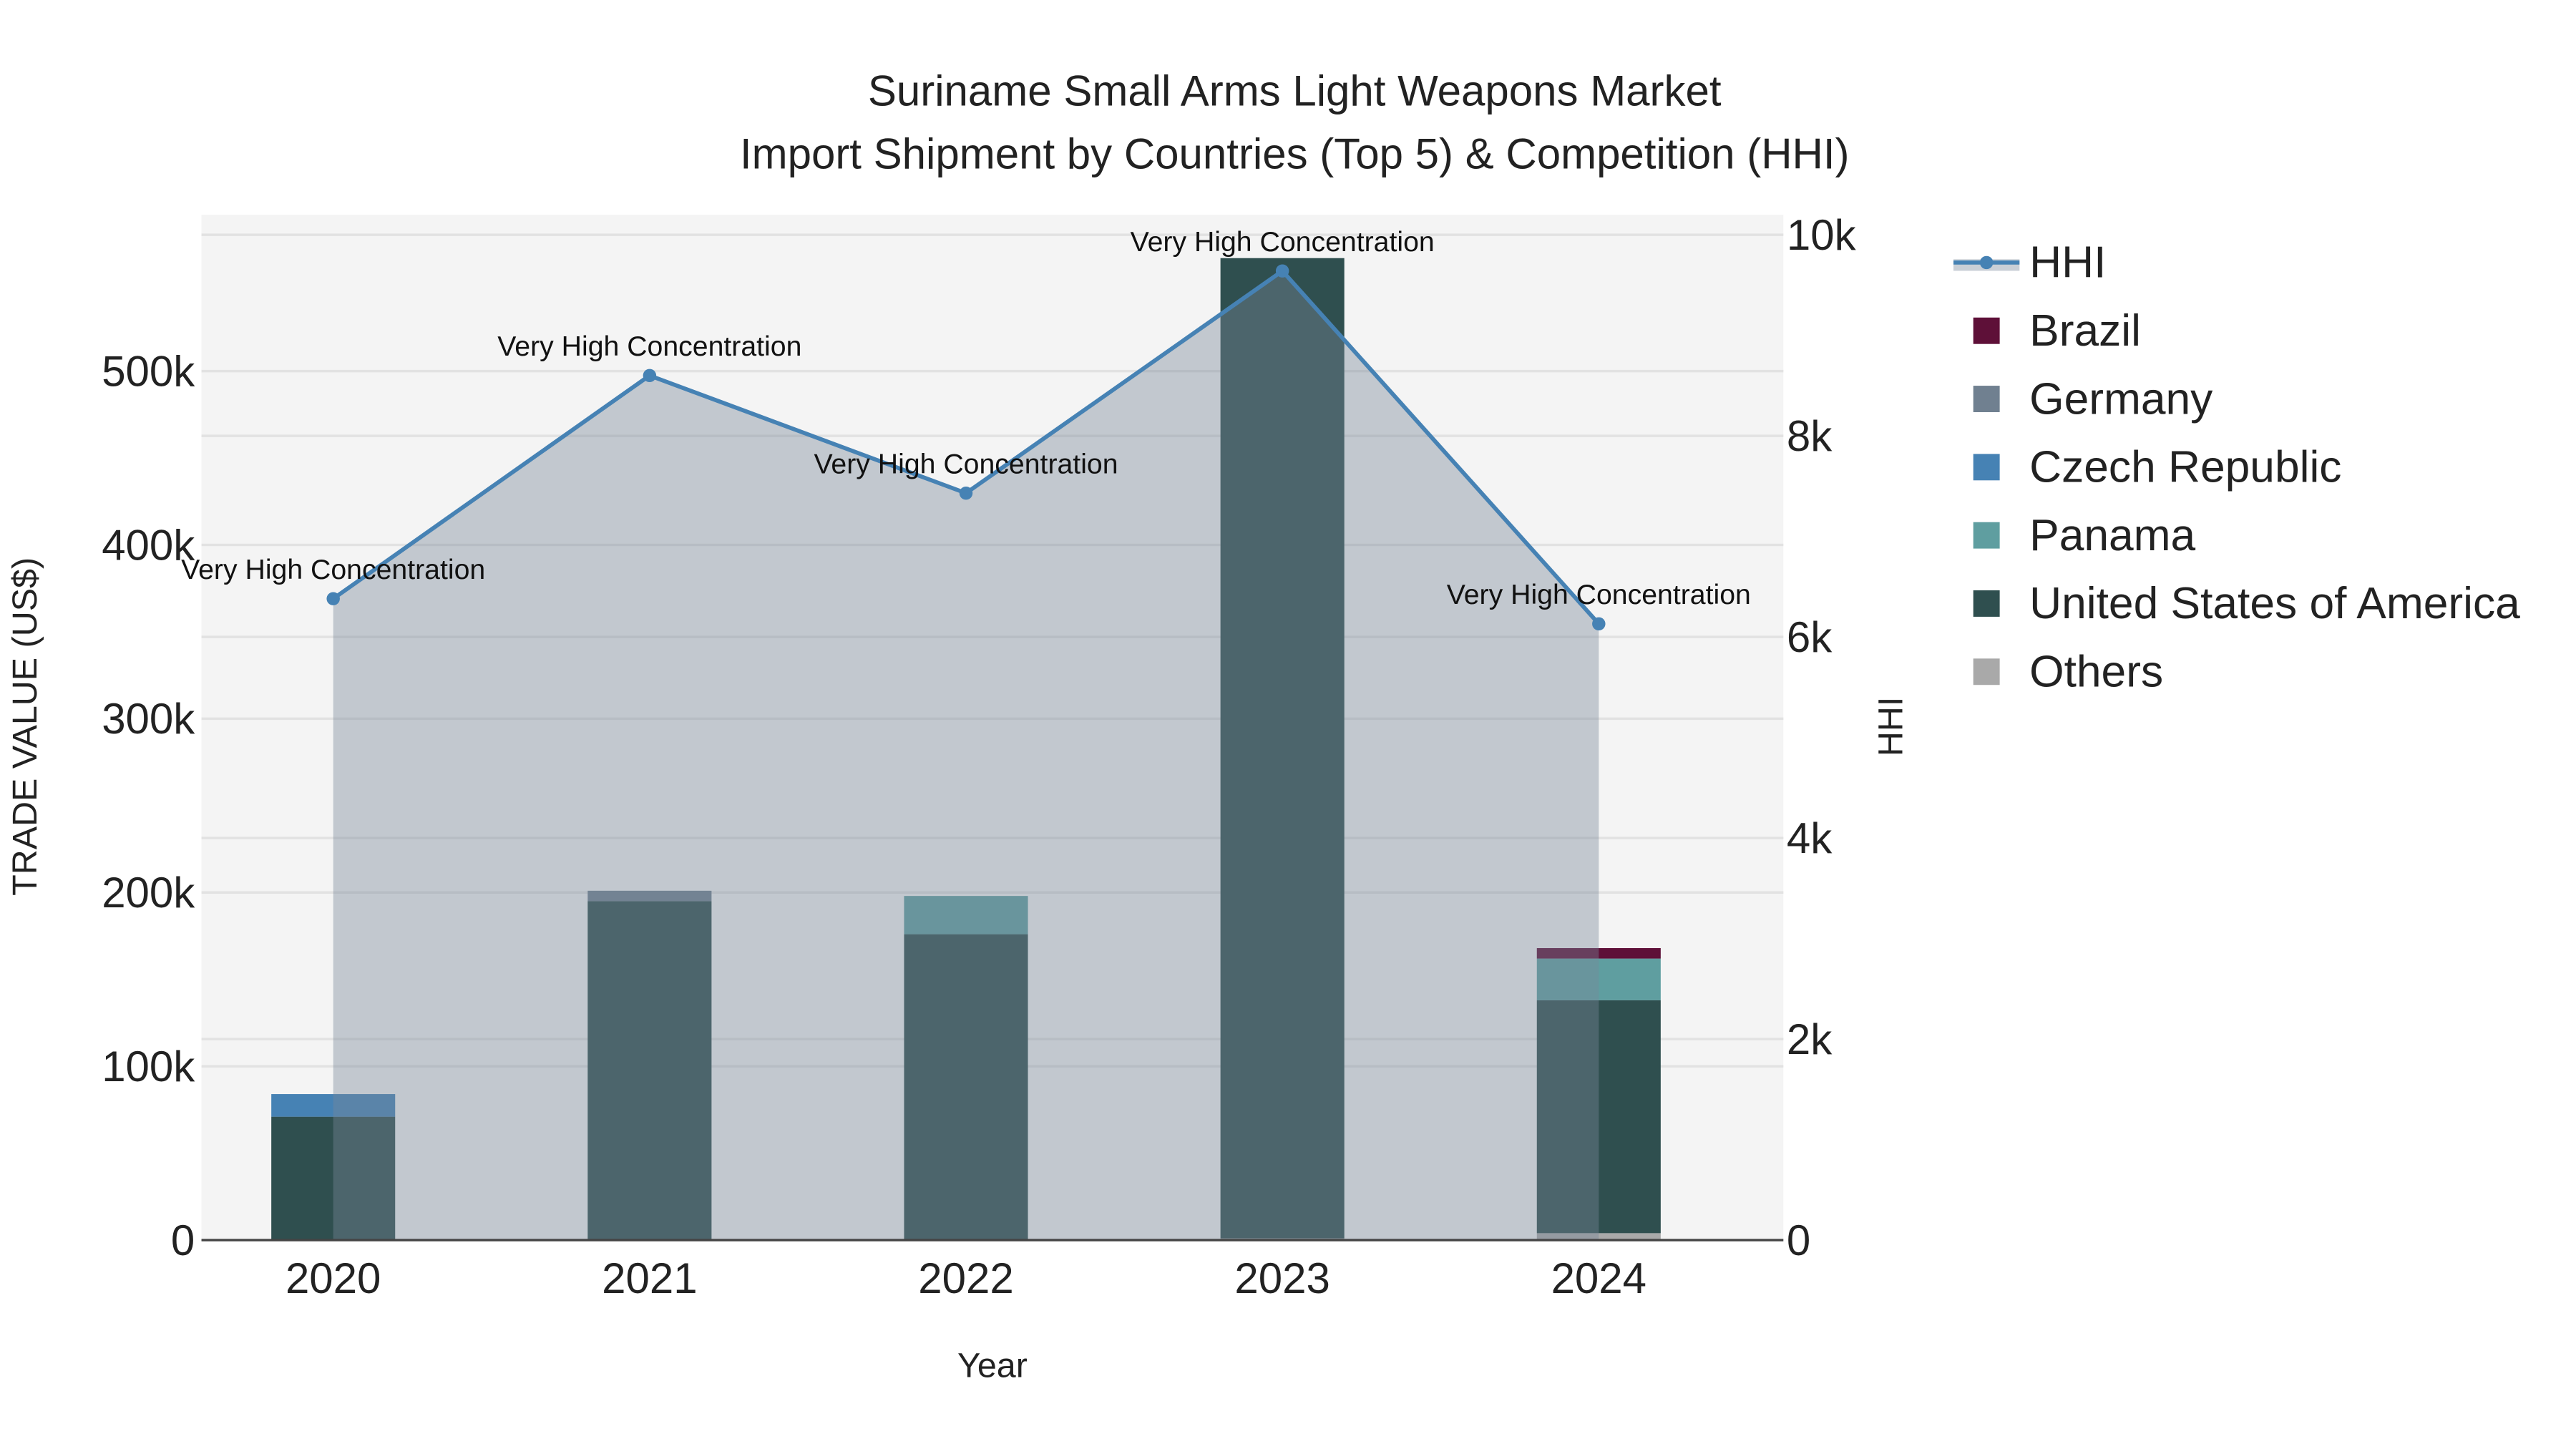 The width and height of the screenshot is (2576, 1449). What do you see at coordinates (1798, 1240) in the screenshot?
I see `y2-tick-label: 0` at bounding box center [1798, 1240].